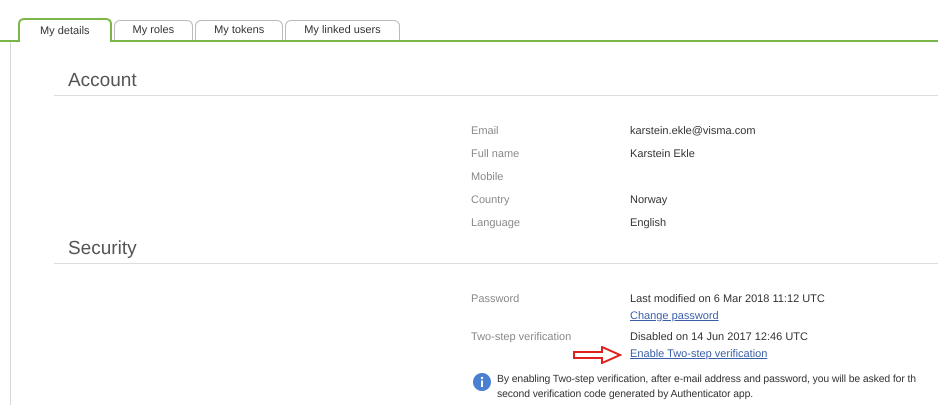 The width and height of the screenshot is (938, 405). What do you see at coordinates (342, 30) in the screenshot?
I see `tab: My linked users` at bounding box center [342, 30].